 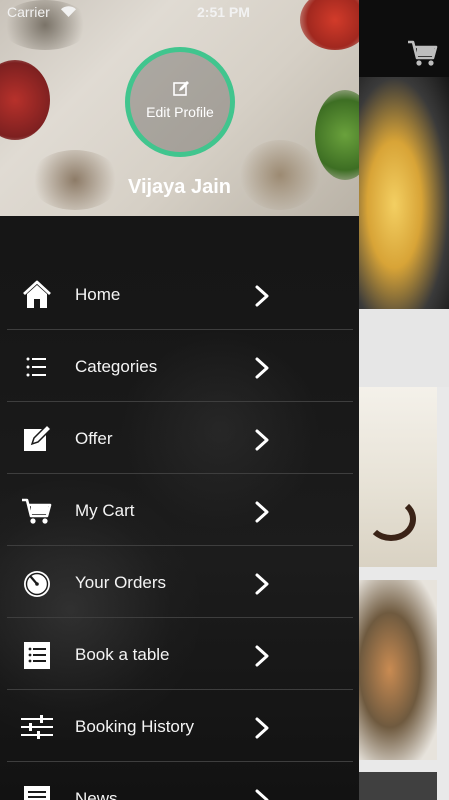 I want to click on menu-item-label: Booking History, so click(x=135, y=726).